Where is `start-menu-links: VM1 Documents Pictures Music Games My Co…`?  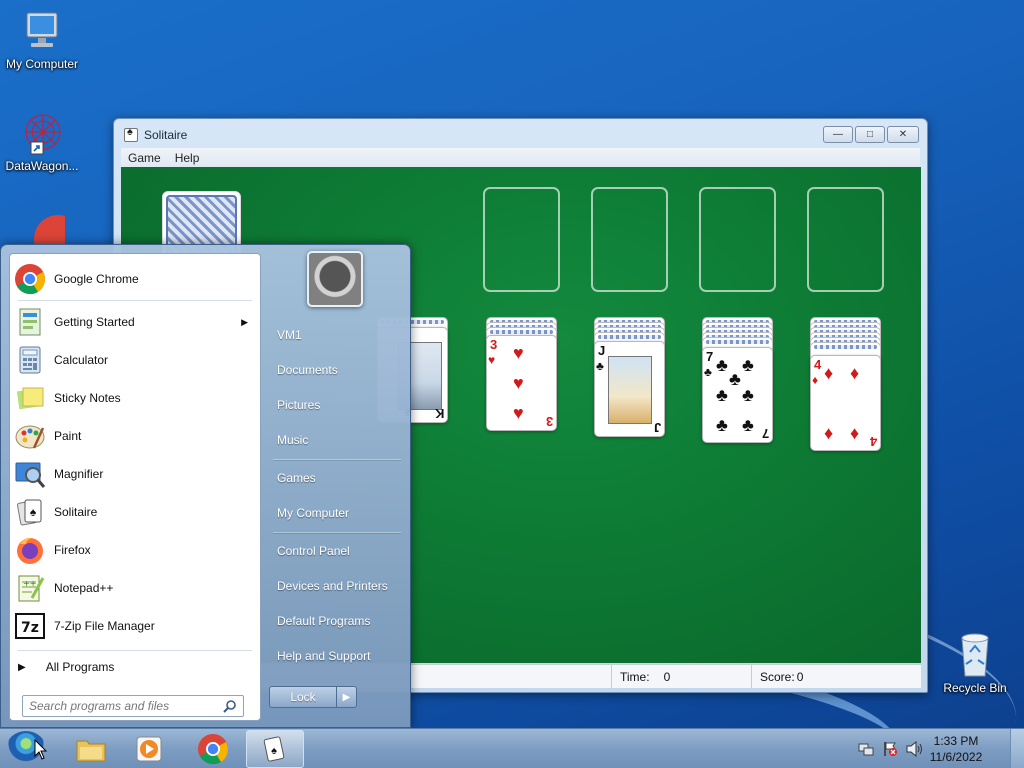 start-menu-links: VM1 Documents Pictures Music Games My Co… is located at coordinates (337, 487).